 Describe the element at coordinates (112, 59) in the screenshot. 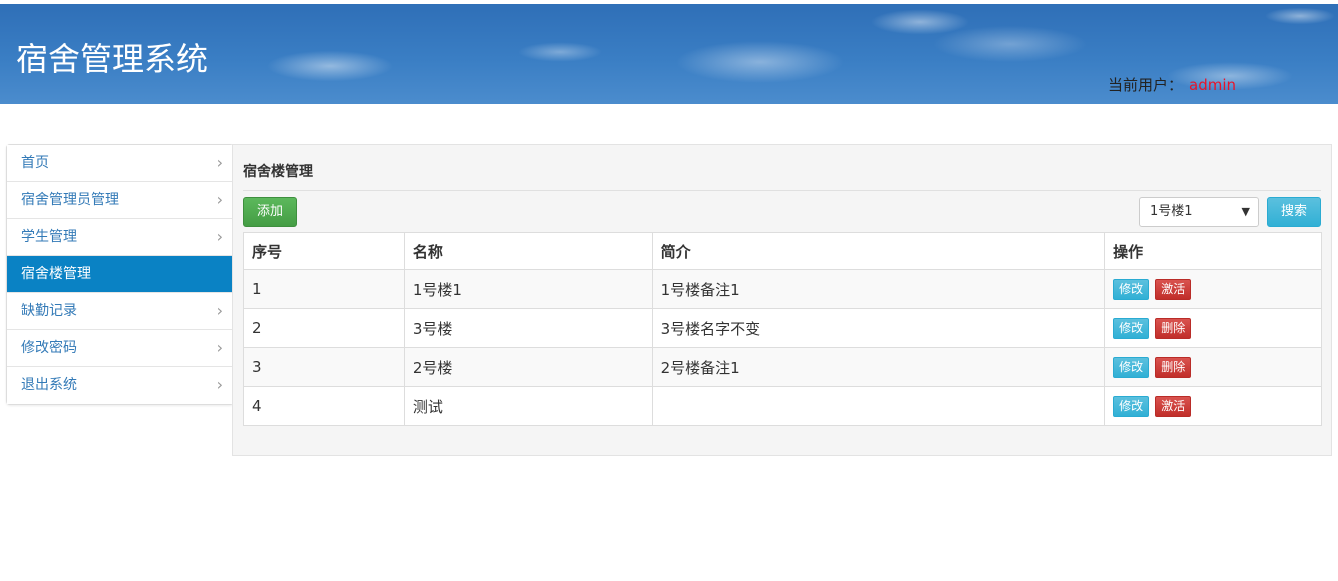

I see `app-title: 宿舍管理系统` at that location.